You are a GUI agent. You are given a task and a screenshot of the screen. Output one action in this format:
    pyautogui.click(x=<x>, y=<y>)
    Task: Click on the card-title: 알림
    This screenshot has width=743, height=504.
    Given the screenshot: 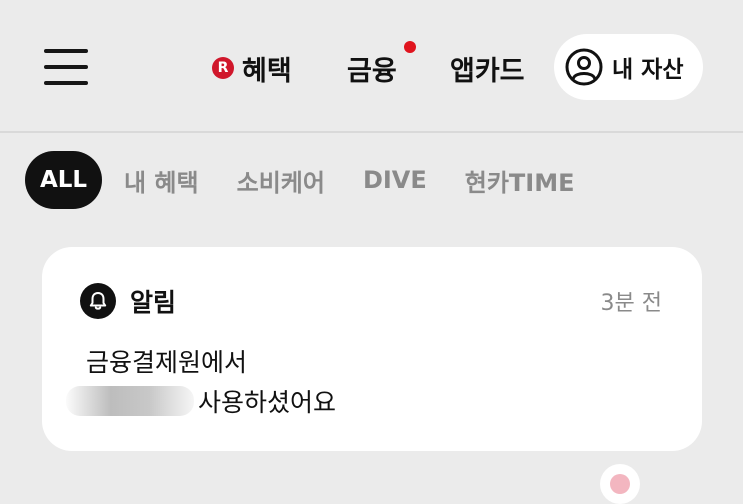 What is the action you would take?
    pyautogui.click(x=153, y=302)
    